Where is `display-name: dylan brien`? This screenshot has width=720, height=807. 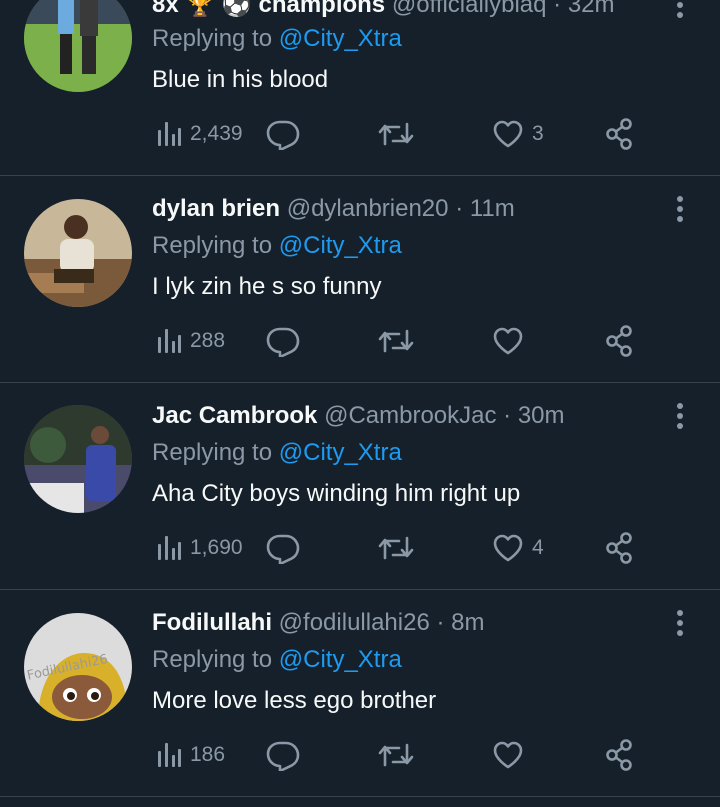
display-name: dylan brien is located at coordinates (216, 208).